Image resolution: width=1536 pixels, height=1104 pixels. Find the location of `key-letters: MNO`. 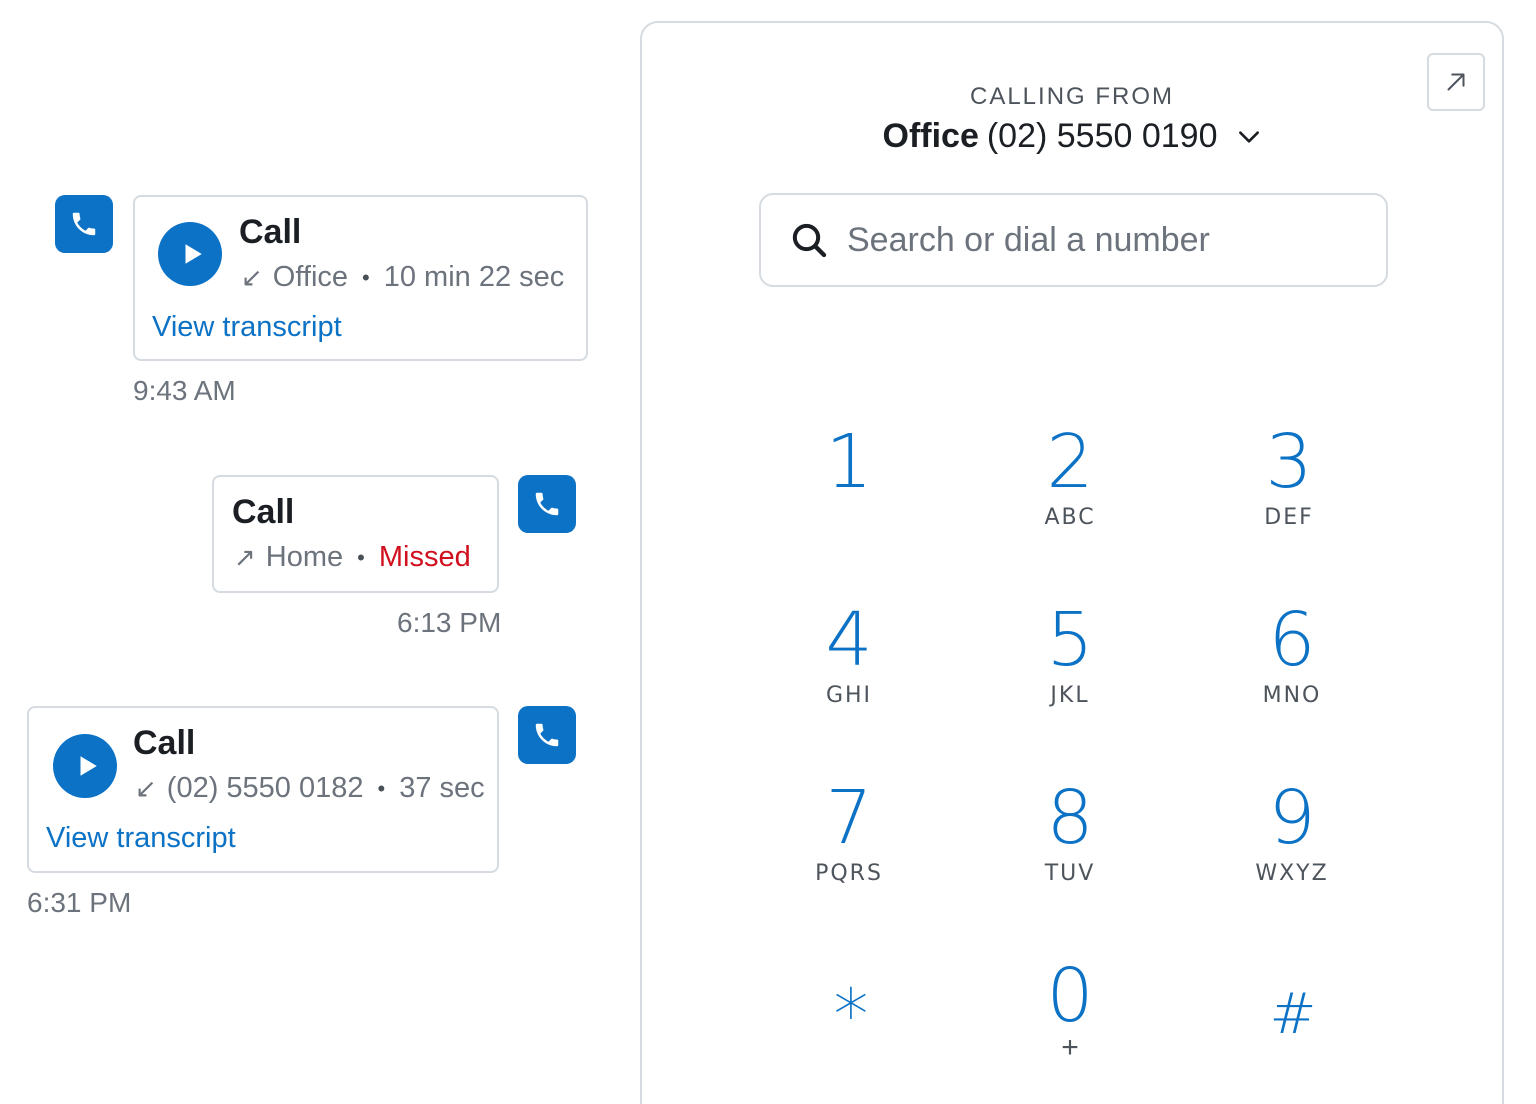

key-letters: MNO is located at coordinates (1292, 695).